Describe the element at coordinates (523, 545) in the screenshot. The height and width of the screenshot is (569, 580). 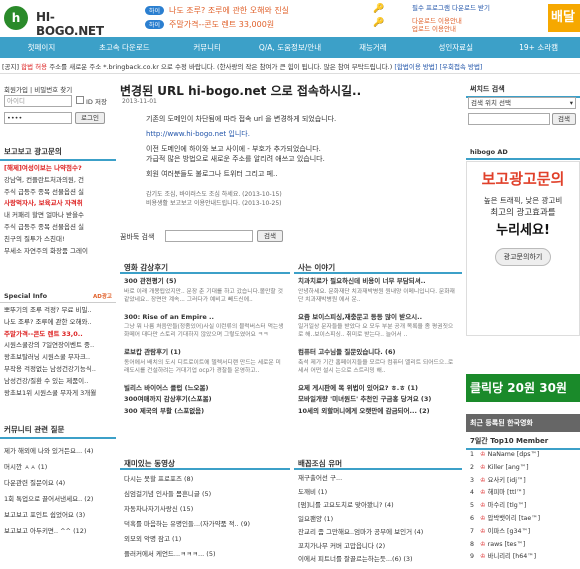
I see `rank-item: 8 ♔ raws [tes™]` at that location.